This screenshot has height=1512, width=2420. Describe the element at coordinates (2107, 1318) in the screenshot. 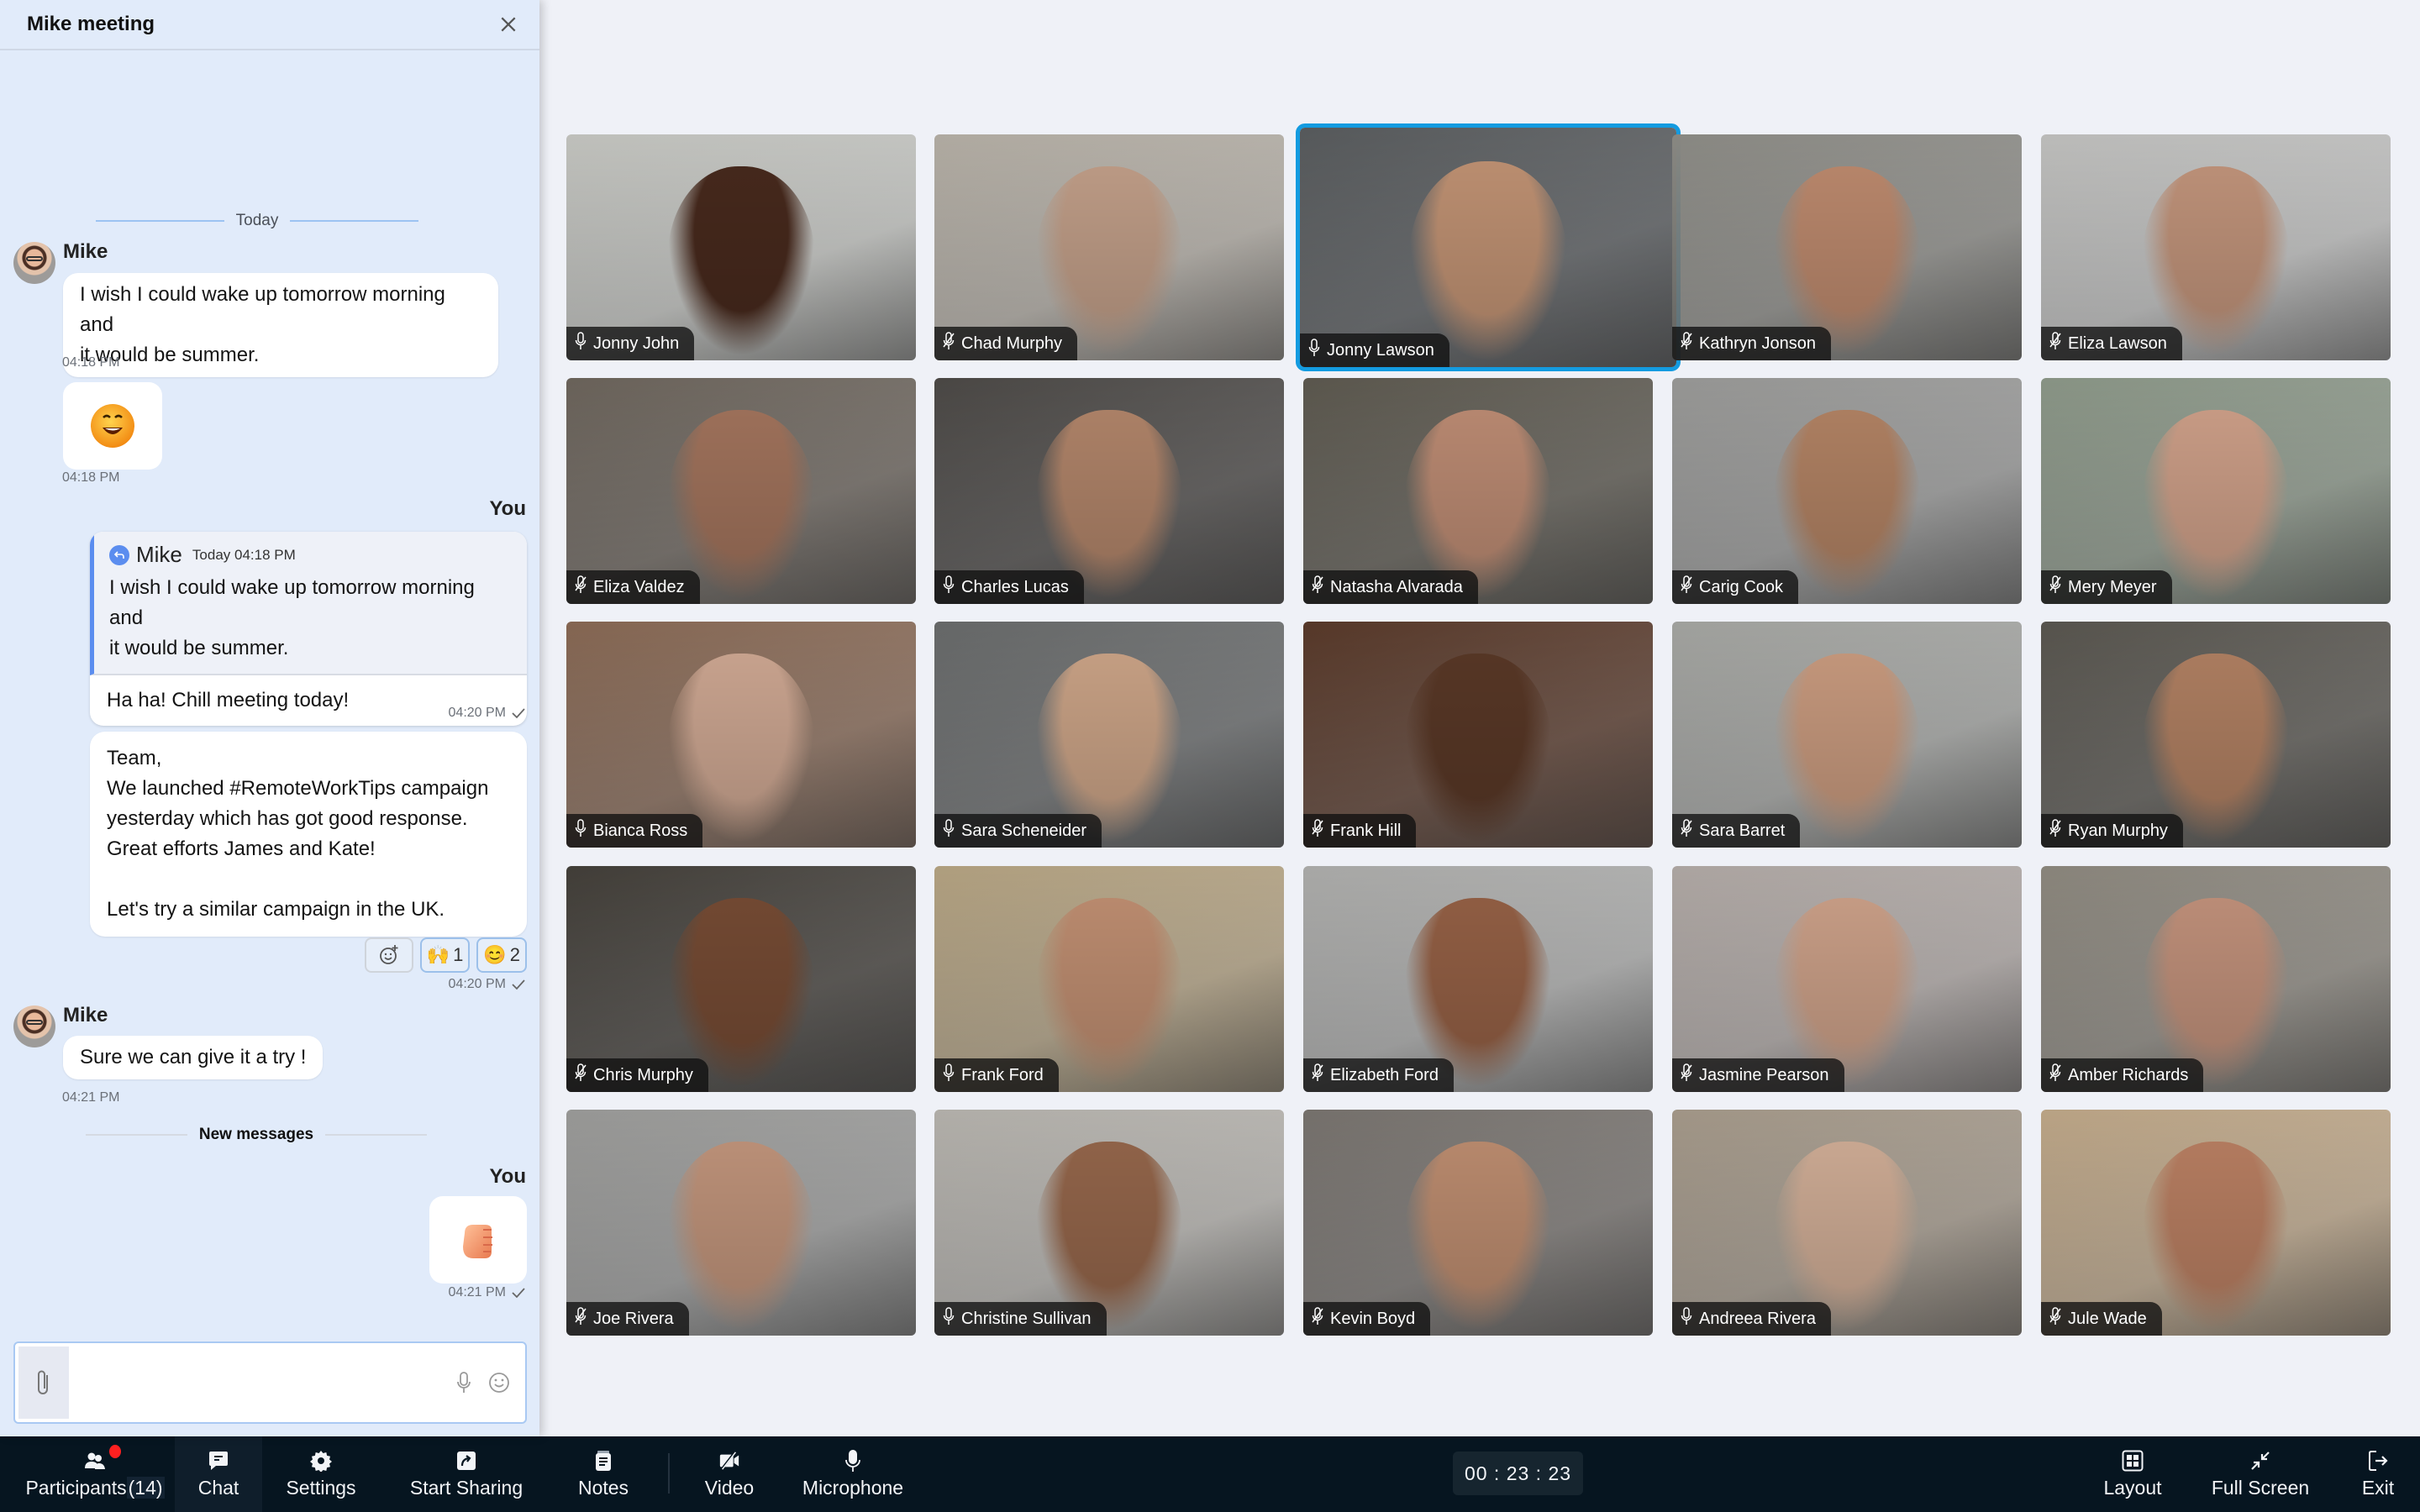

I see `participant-name: Jule Wade` at that location.